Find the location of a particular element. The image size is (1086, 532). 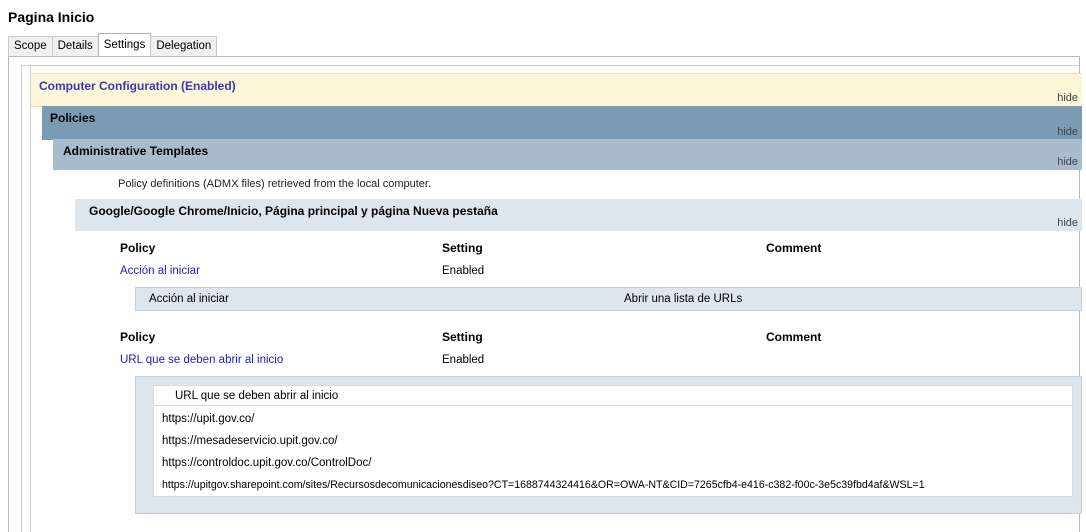

url-list-item: https://mesadeservicio.upit.gov.co/ is located at coordinates (250, 441).